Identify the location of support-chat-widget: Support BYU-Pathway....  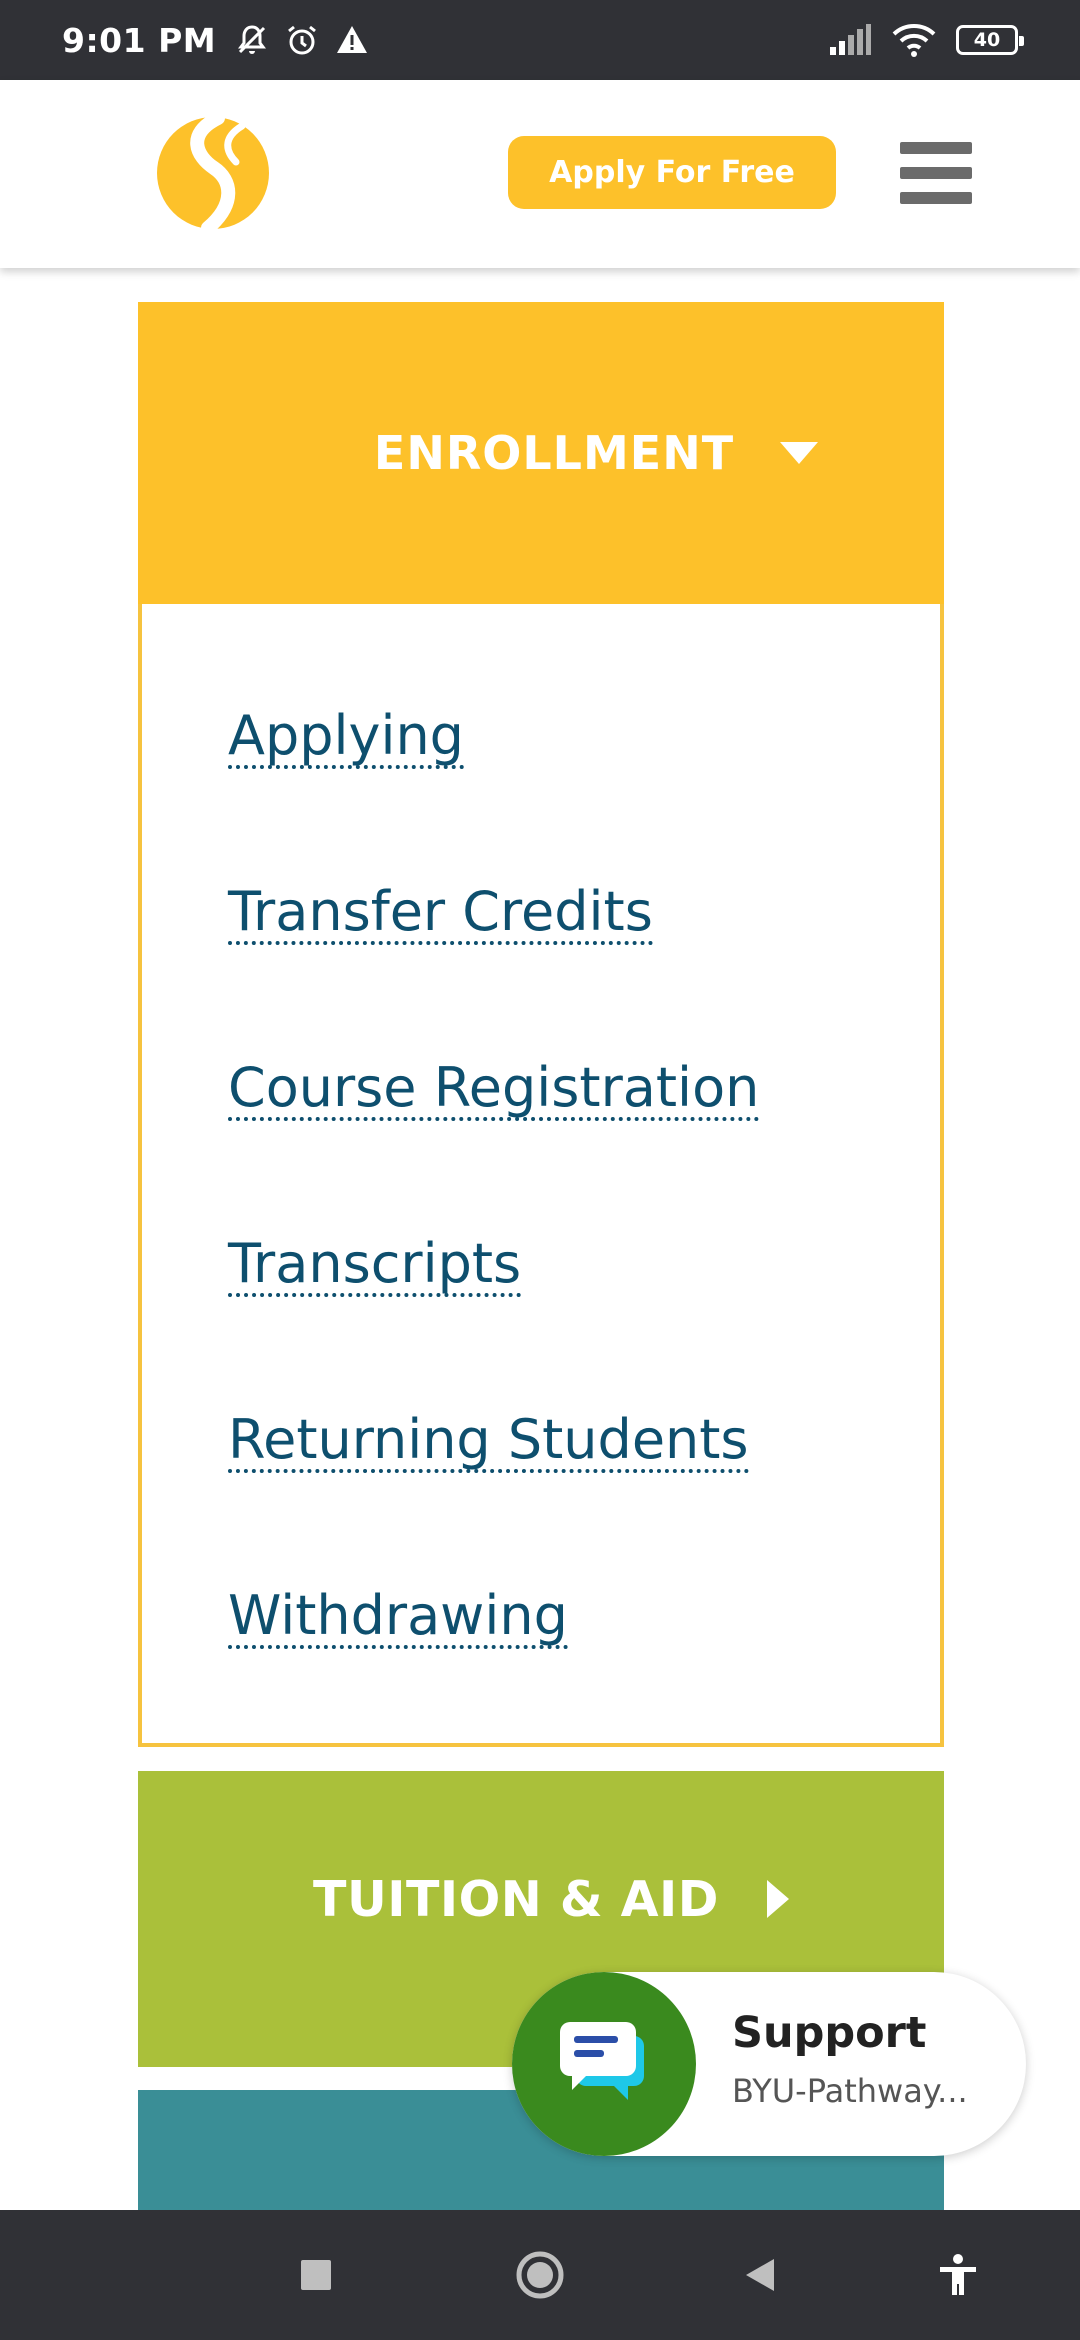
(769, 2064).